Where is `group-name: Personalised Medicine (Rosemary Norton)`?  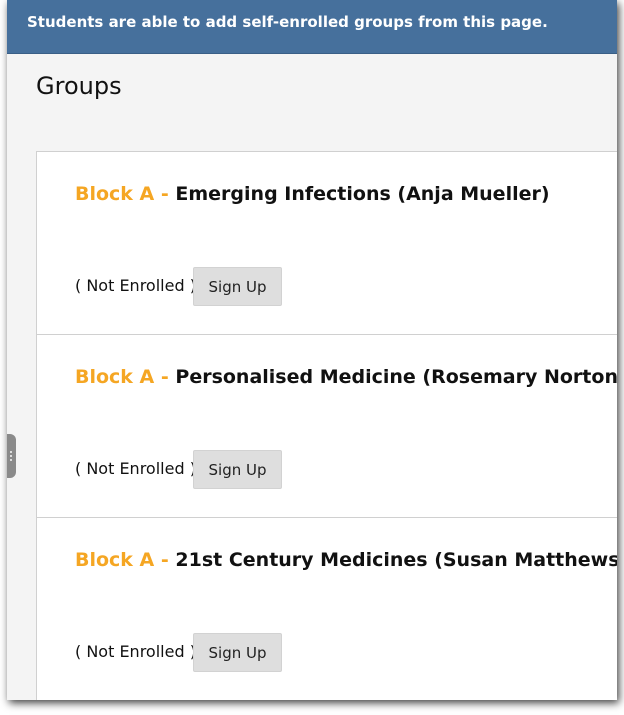
group-name: Personalised Medicine (Rosemary Norton) is located at coordinates (396, 377).